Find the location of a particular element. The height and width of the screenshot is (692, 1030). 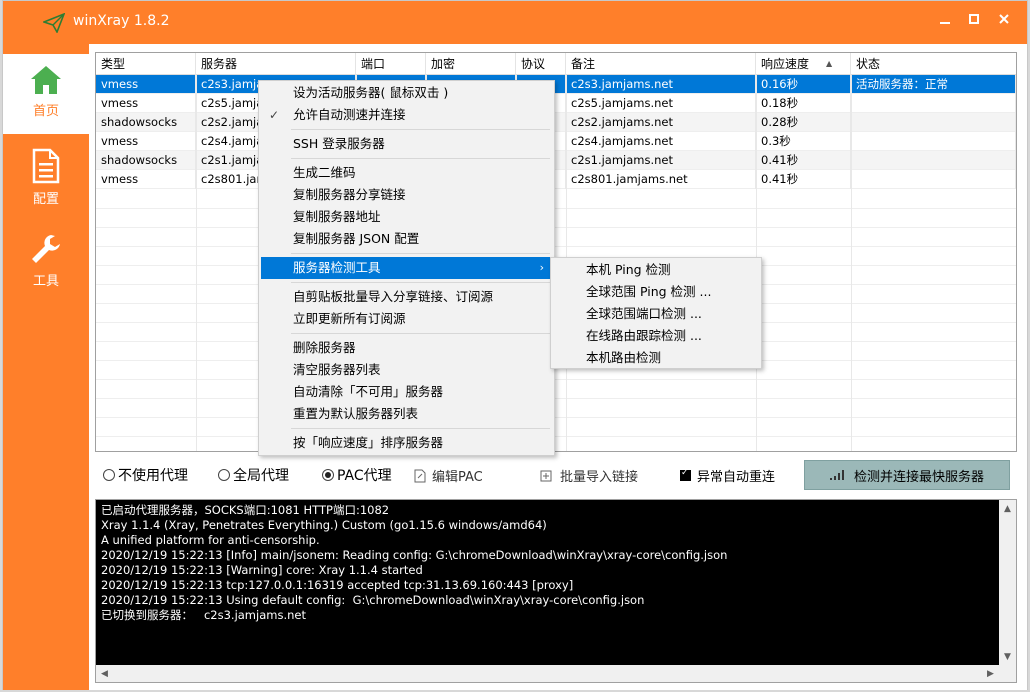

col-header-server: 服务器 is located at coordinates (276, 64).